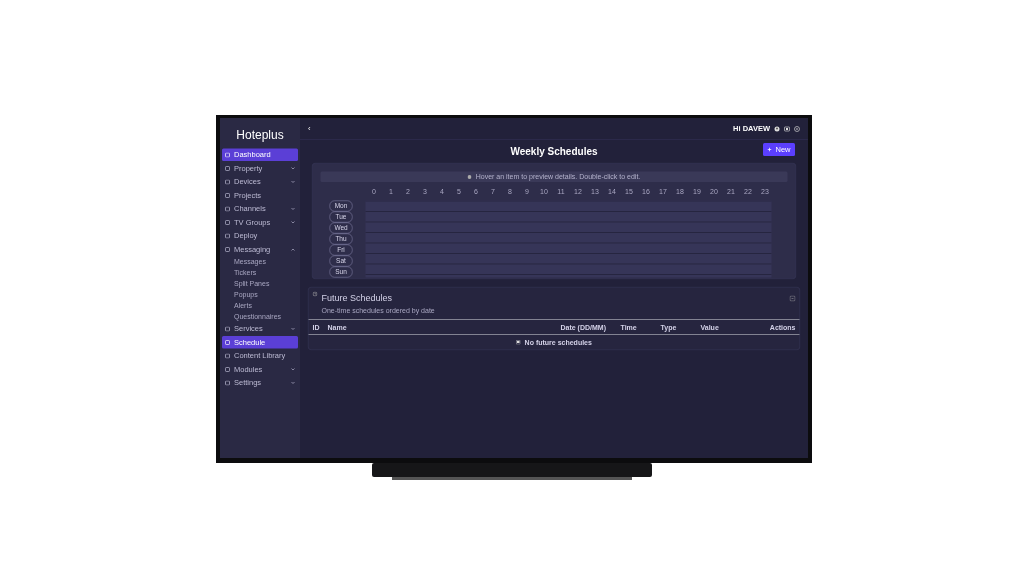 This screenshot has height=576, width=1024. What do you see at coordinates (469, 176) in the screenshot?
I see `info-icon` at bounding box center [469, 176].